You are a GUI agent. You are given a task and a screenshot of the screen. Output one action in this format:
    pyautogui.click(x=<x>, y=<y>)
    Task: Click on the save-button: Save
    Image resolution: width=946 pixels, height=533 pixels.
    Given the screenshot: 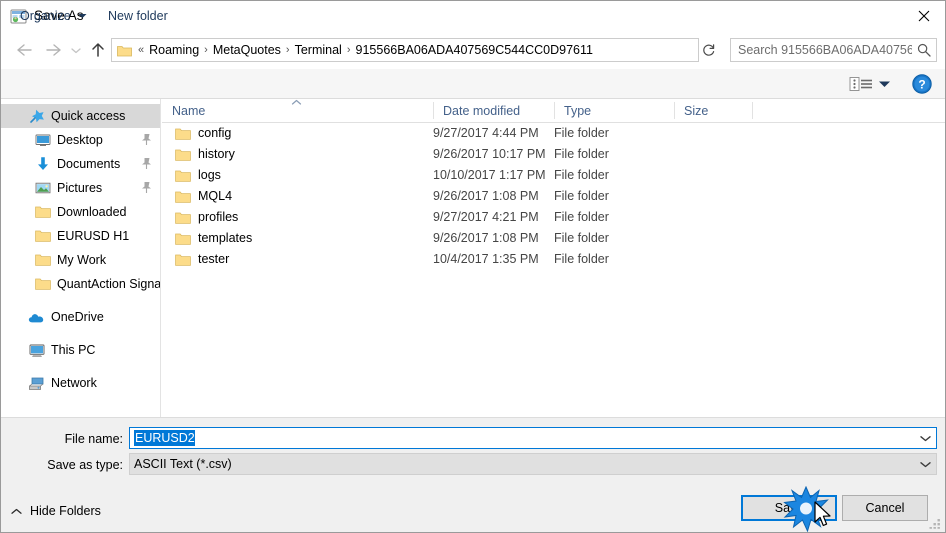 What is the action you would take?
    pyautogui.click(x=789, y=508)
    